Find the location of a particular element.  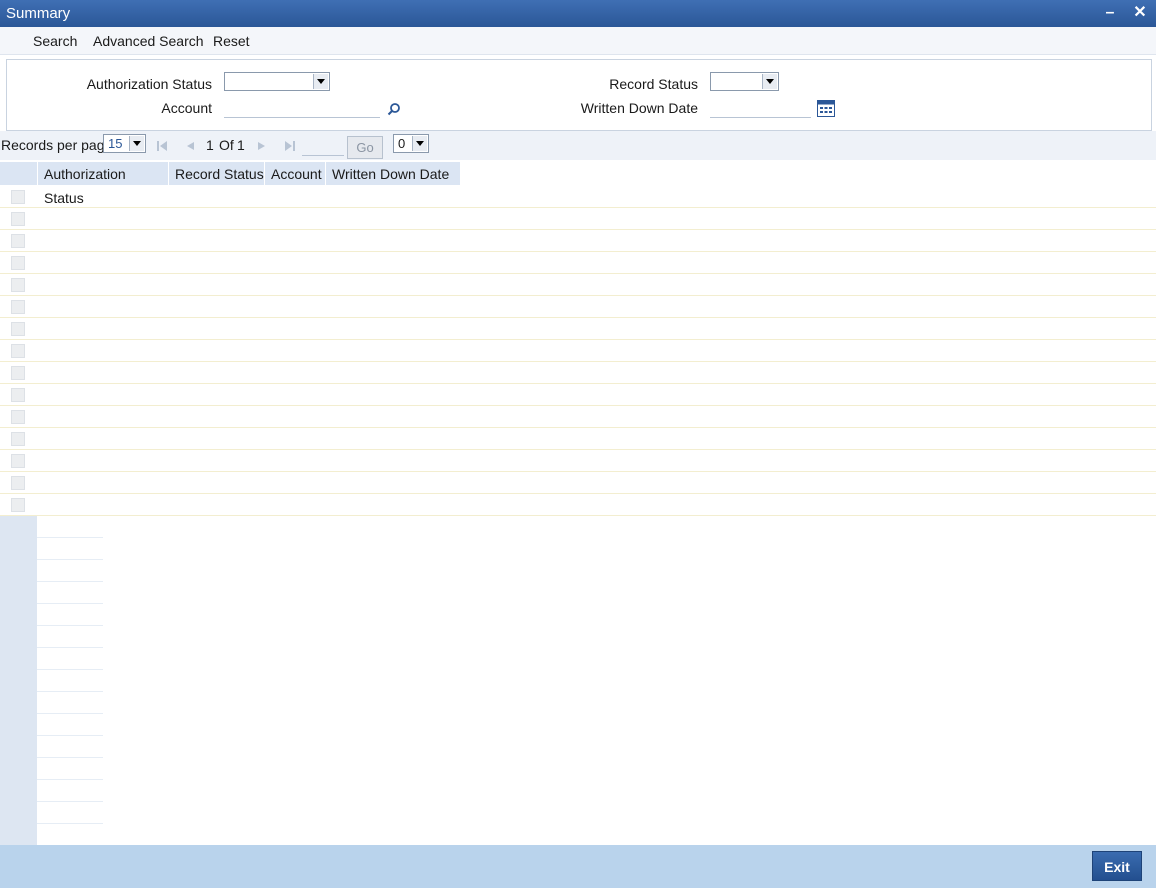

of-label: Of is located at coordinates (226, 145).